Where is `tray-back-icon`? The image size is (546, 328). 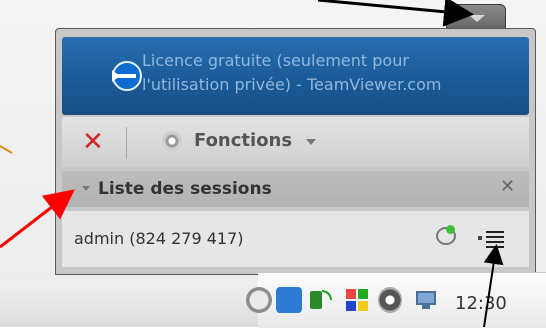
tray-back-icon is located at coordinates (259, 300).